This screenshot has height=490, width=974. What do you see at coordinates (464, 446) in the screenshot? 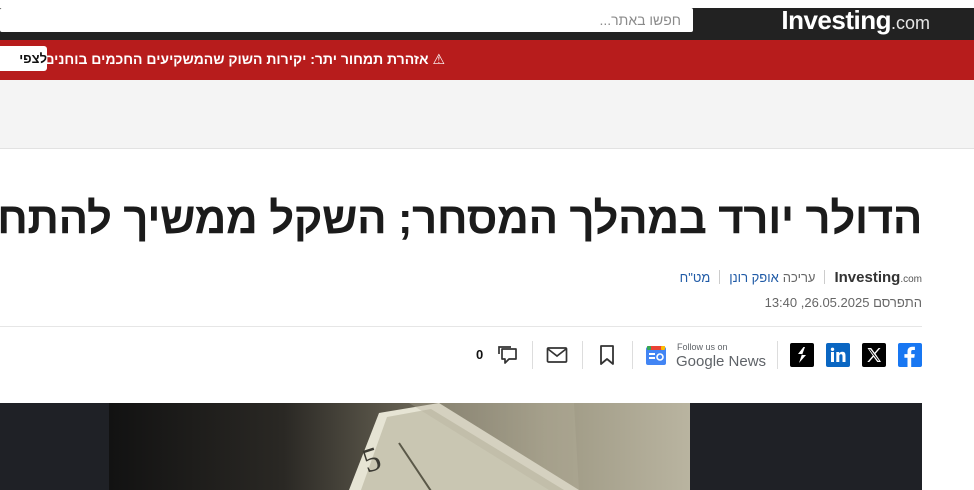
I see `banknote-graphic: 5` at bounding box center [464, 446].